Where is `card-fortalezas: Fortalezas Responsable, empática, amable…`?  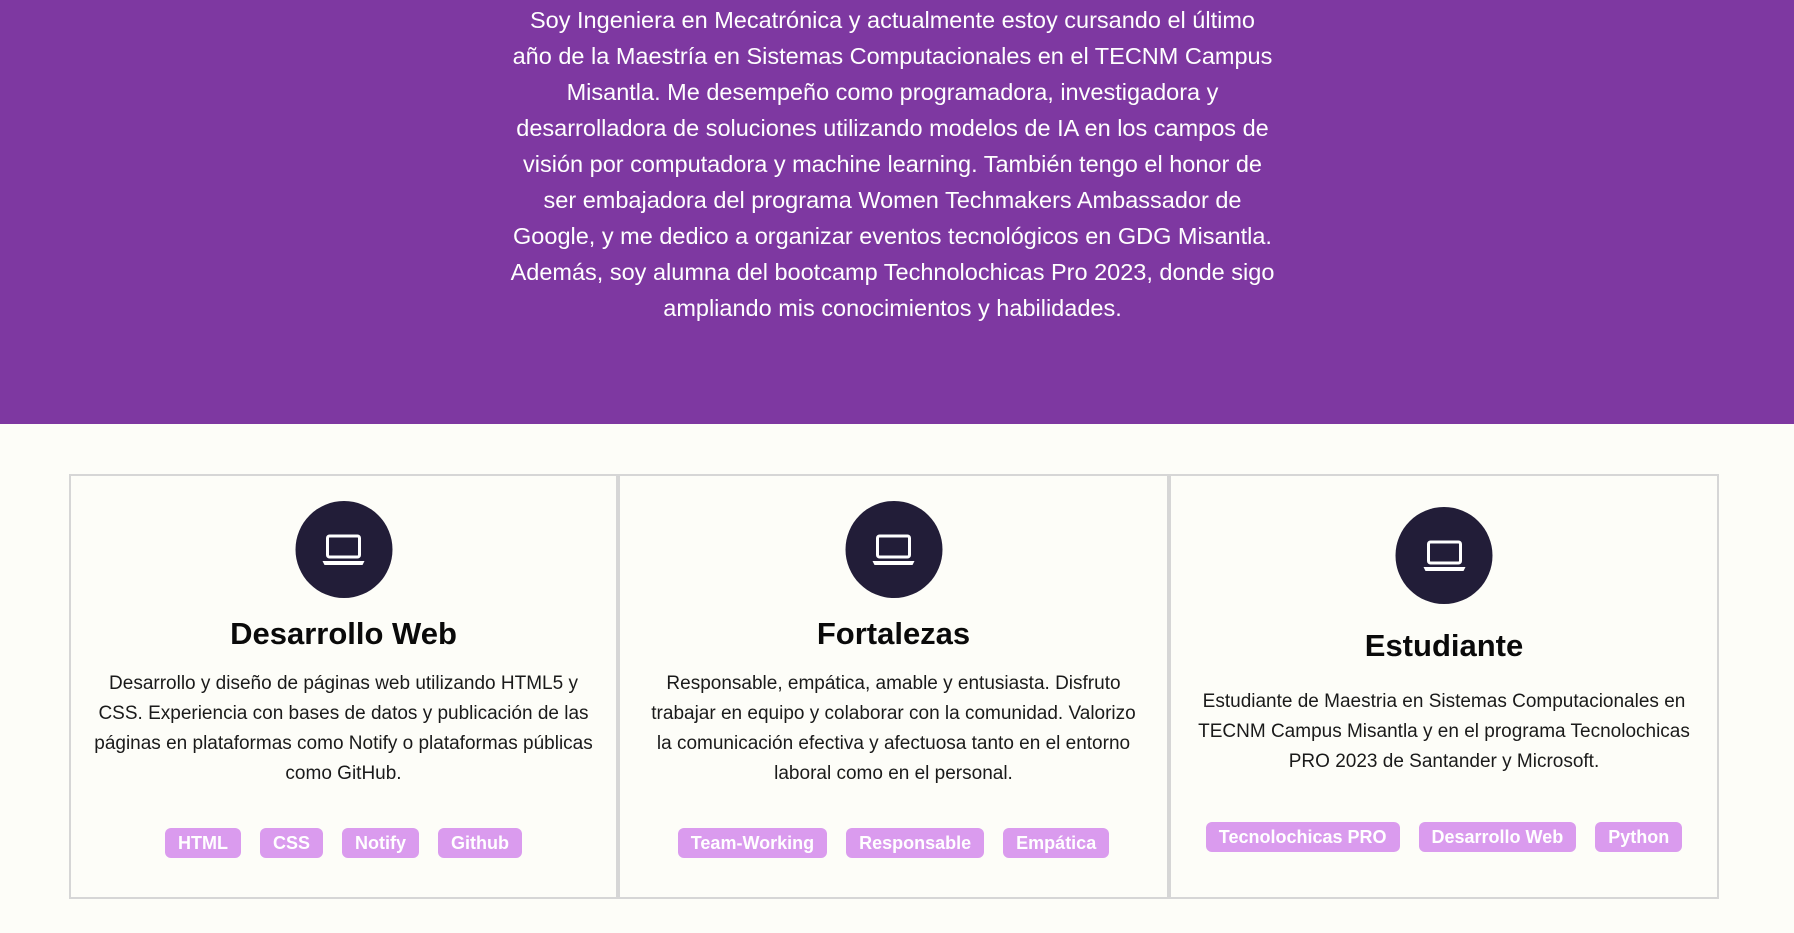
card-fortalezas: Fortalezas Responsable, empática, amable… is located at coordinates (893, 686).